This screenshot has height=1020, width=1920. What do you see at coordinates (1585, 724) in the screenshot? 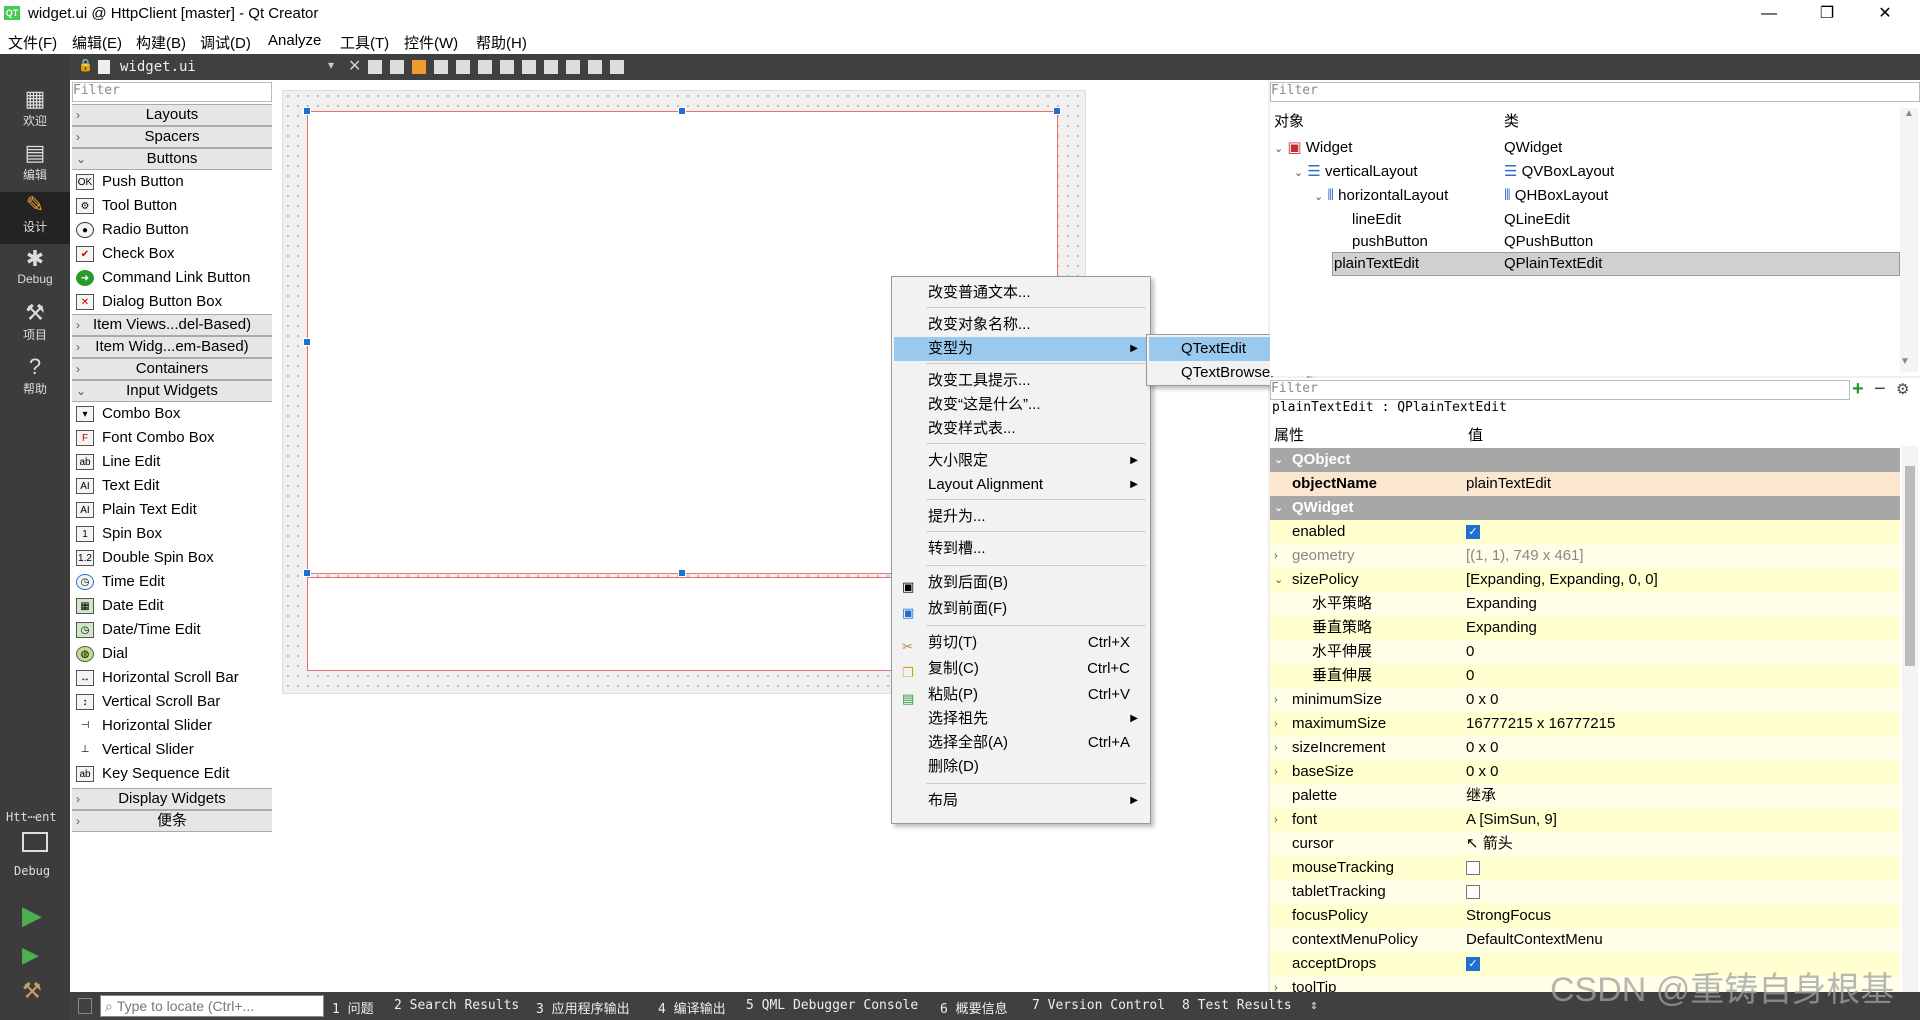
I see `property-row: › maximumSize 16777215 x 16777215` at bounding box center [1585, 724].